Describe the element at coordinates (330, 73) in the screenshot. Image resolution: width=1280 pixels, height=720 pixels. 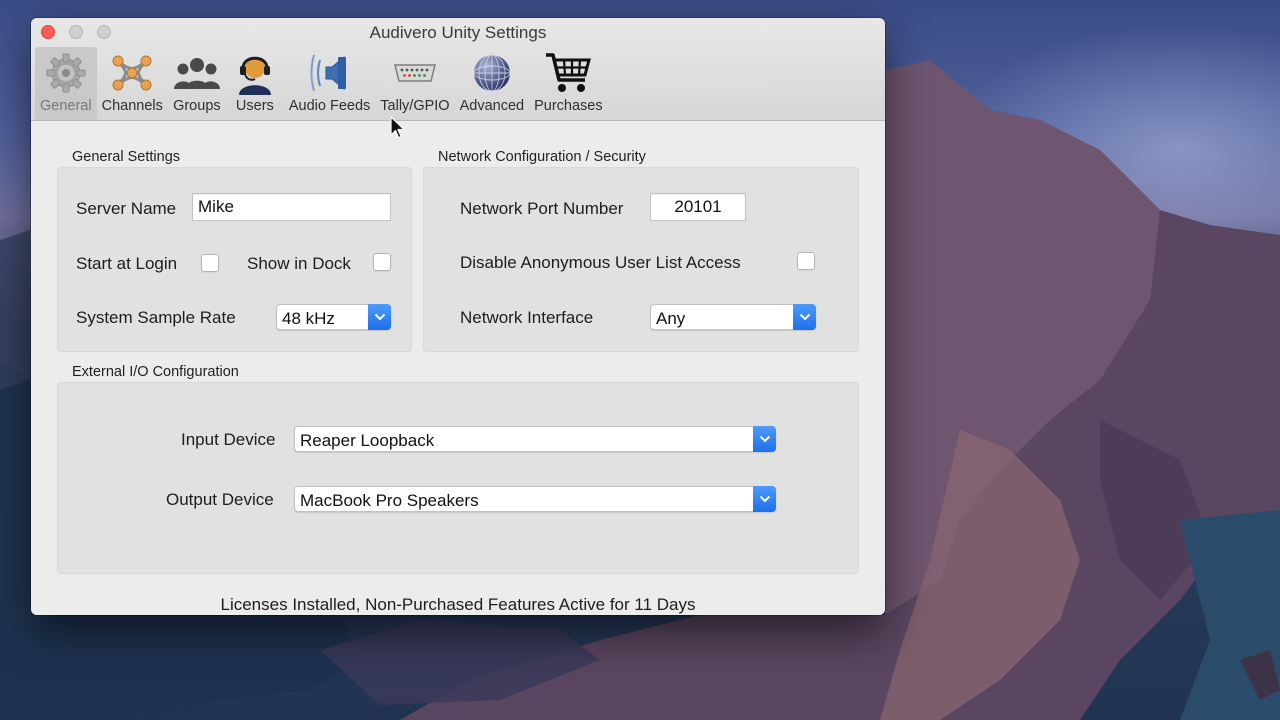
I see `speaker-icon` at that location.